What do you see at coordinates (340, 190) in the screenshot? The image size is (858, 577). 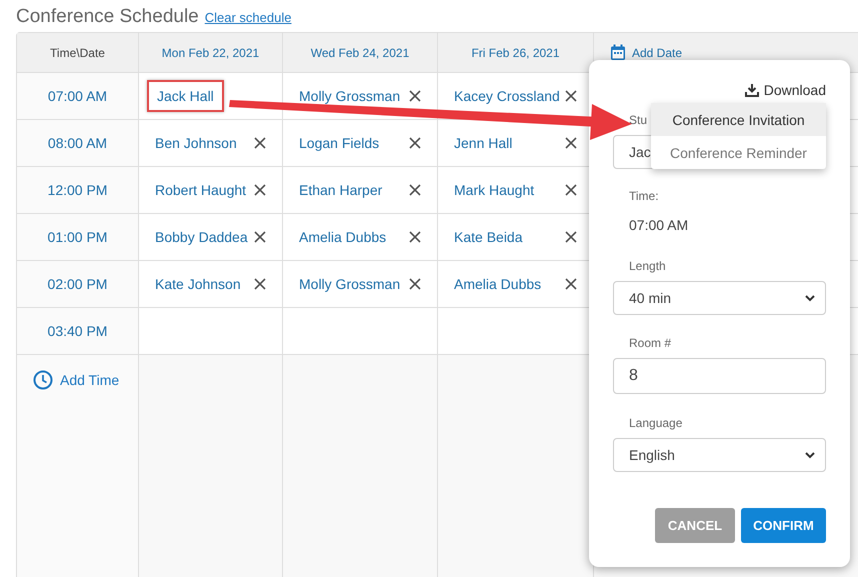 I see `student-name: Ethan Harper` at bounding box center [340, 190].